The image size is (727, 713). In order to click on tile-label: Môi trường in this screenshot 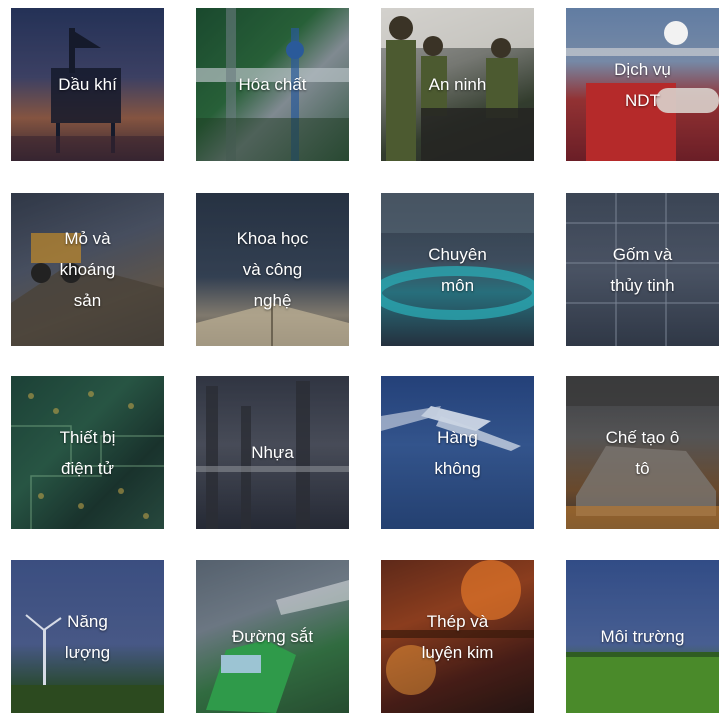, I will do `click(642, 636)`.